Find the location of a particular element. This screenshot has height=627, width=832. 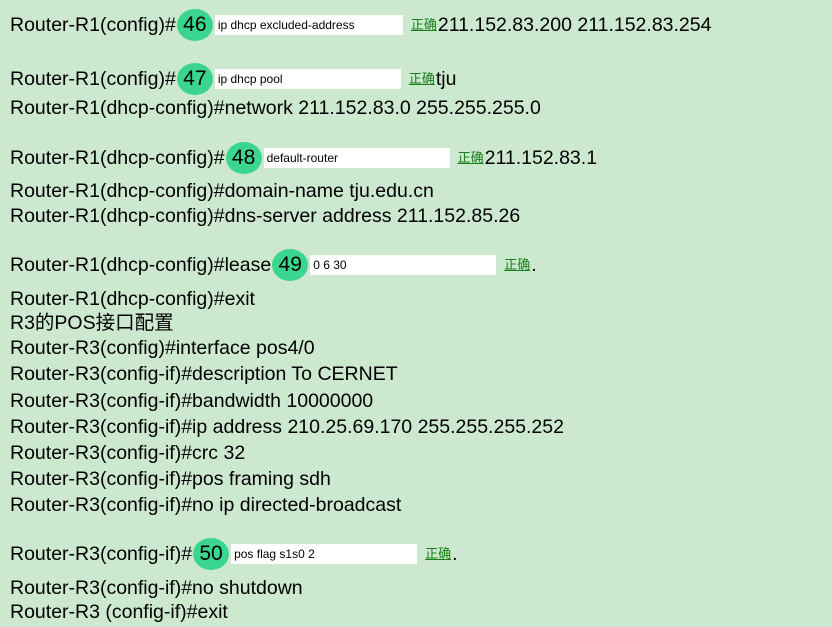

config-line: Router-R1(dhcp-config)#exit is located at coordinates (132, 299).